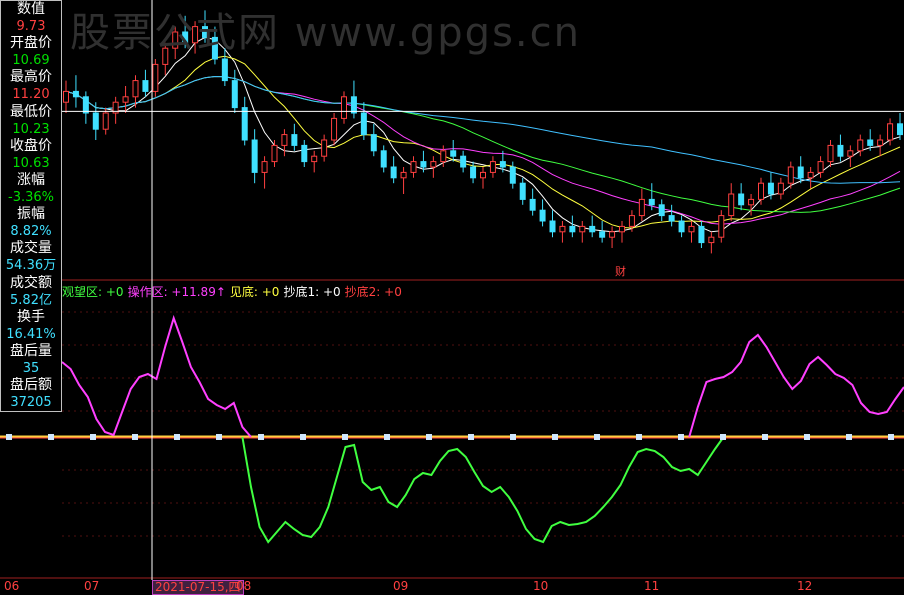  I want to click on info-value: 5.82亿, so click(31, 300).